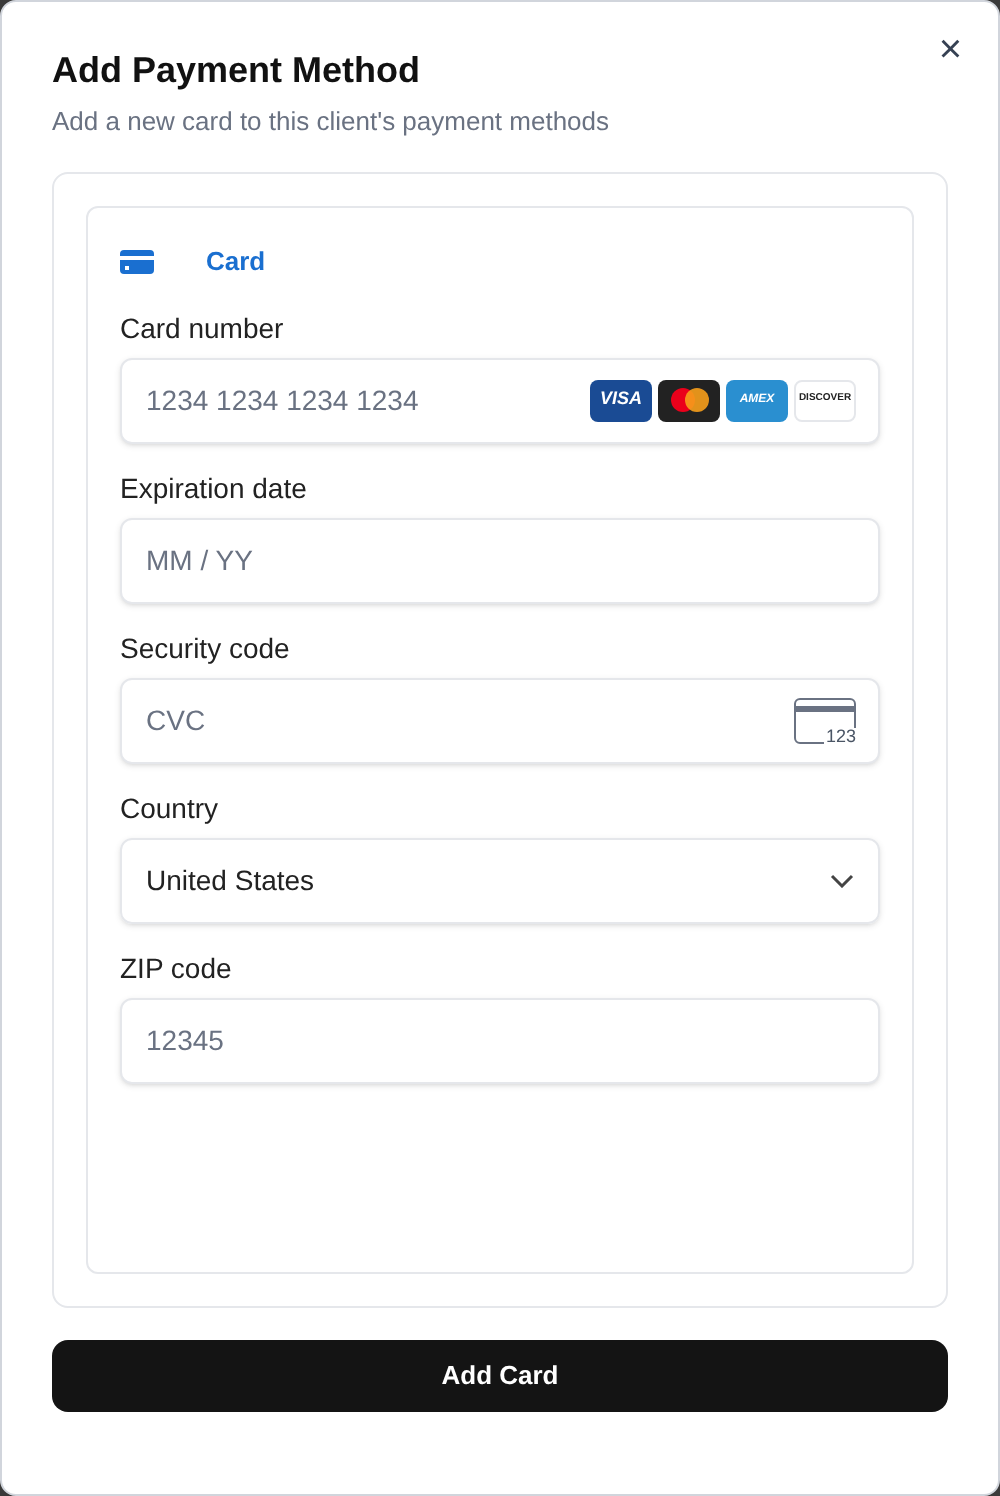  What do you see at coordinates (193, 261) in the screenshot?
I see `card-tab: Card` at bounding box center [193, 261].